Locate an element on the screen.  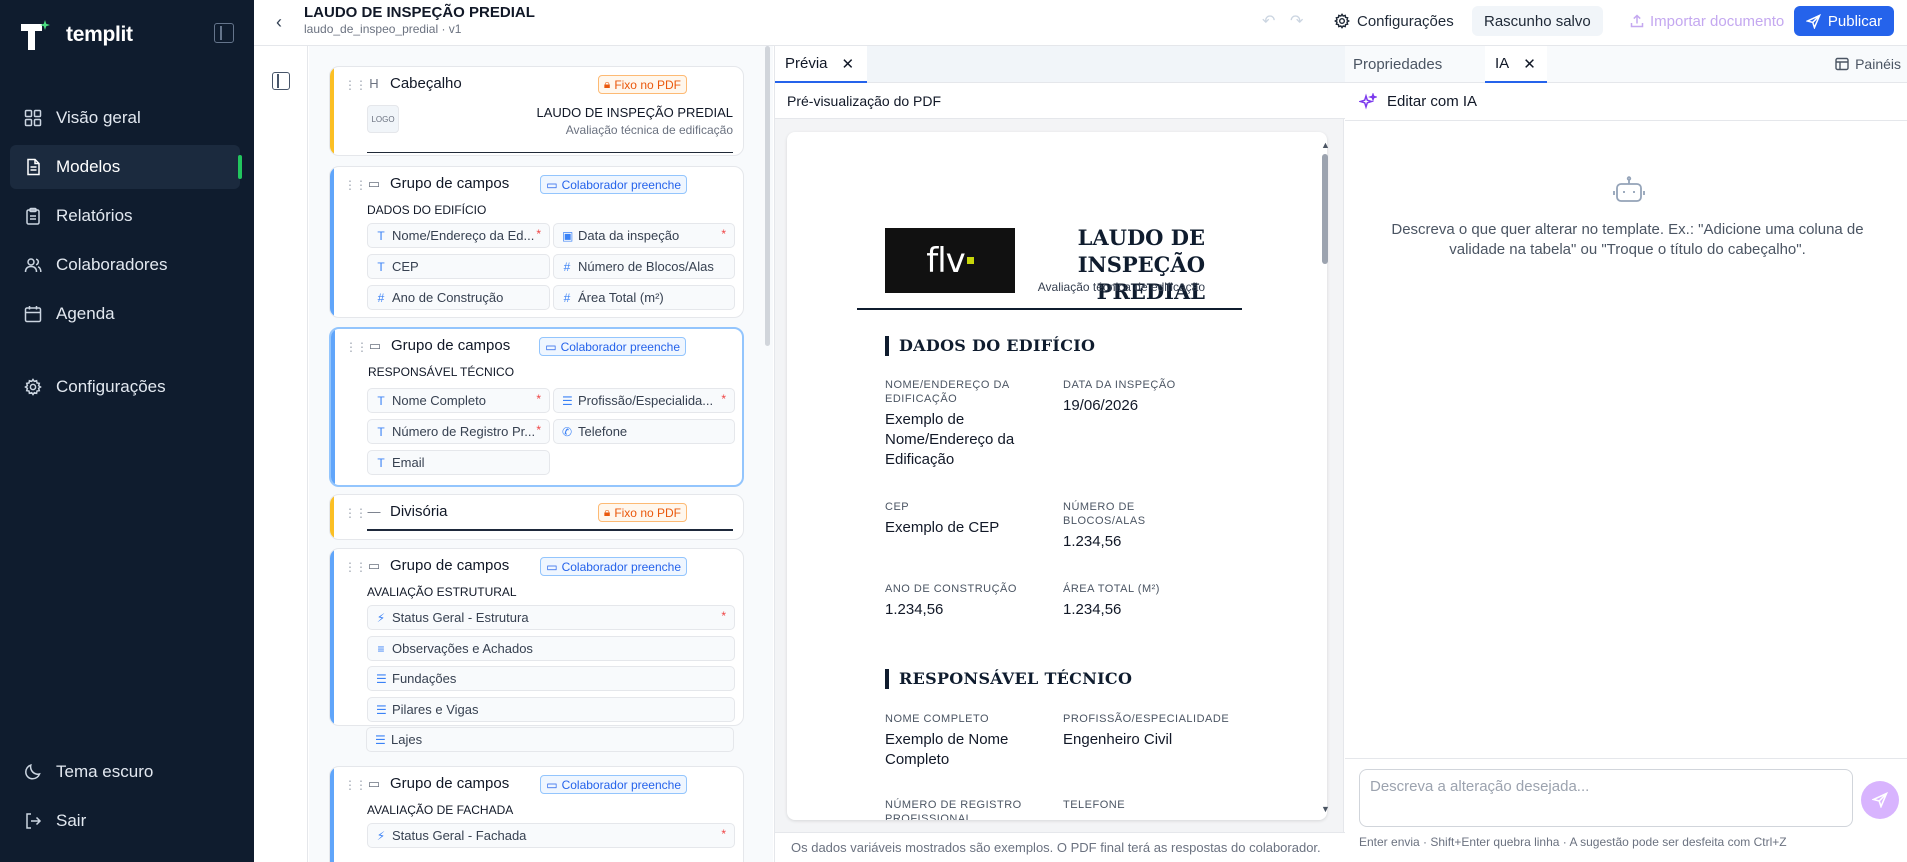
pdf-field-label: NÚMERO DE BLOCOS/ALAS is located at coordinates (1104, 514).